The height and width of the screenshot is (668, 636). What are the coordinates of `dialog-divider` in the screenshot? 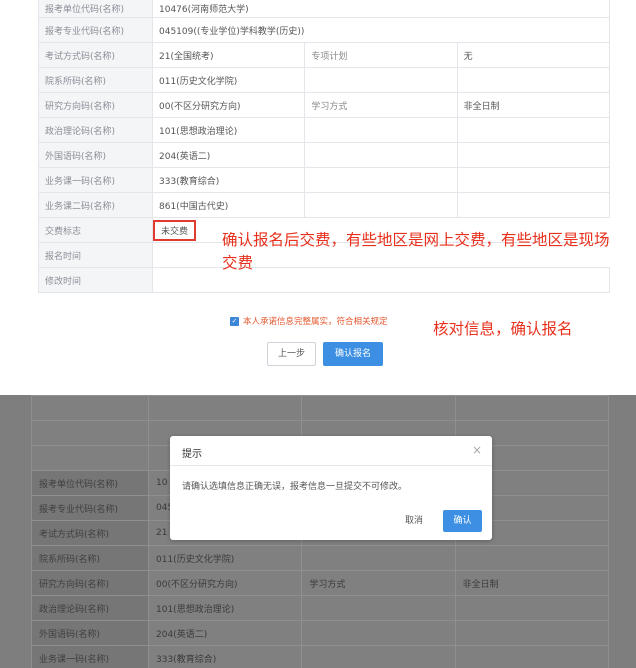 It's located at (331, 465).